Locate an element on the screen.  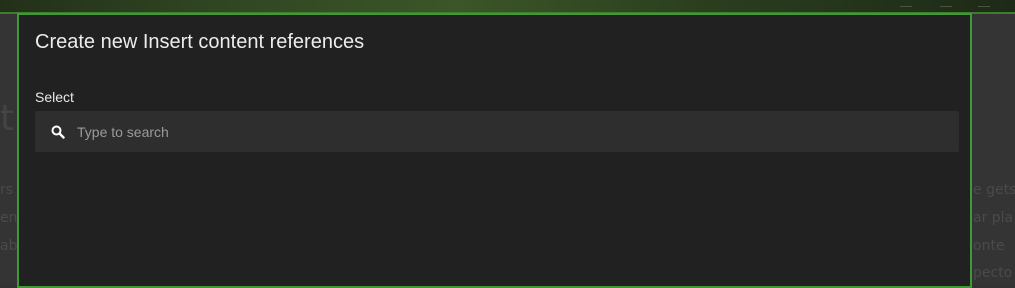
modal-title: Create new Insert content references is located at coordinates (200, 42).